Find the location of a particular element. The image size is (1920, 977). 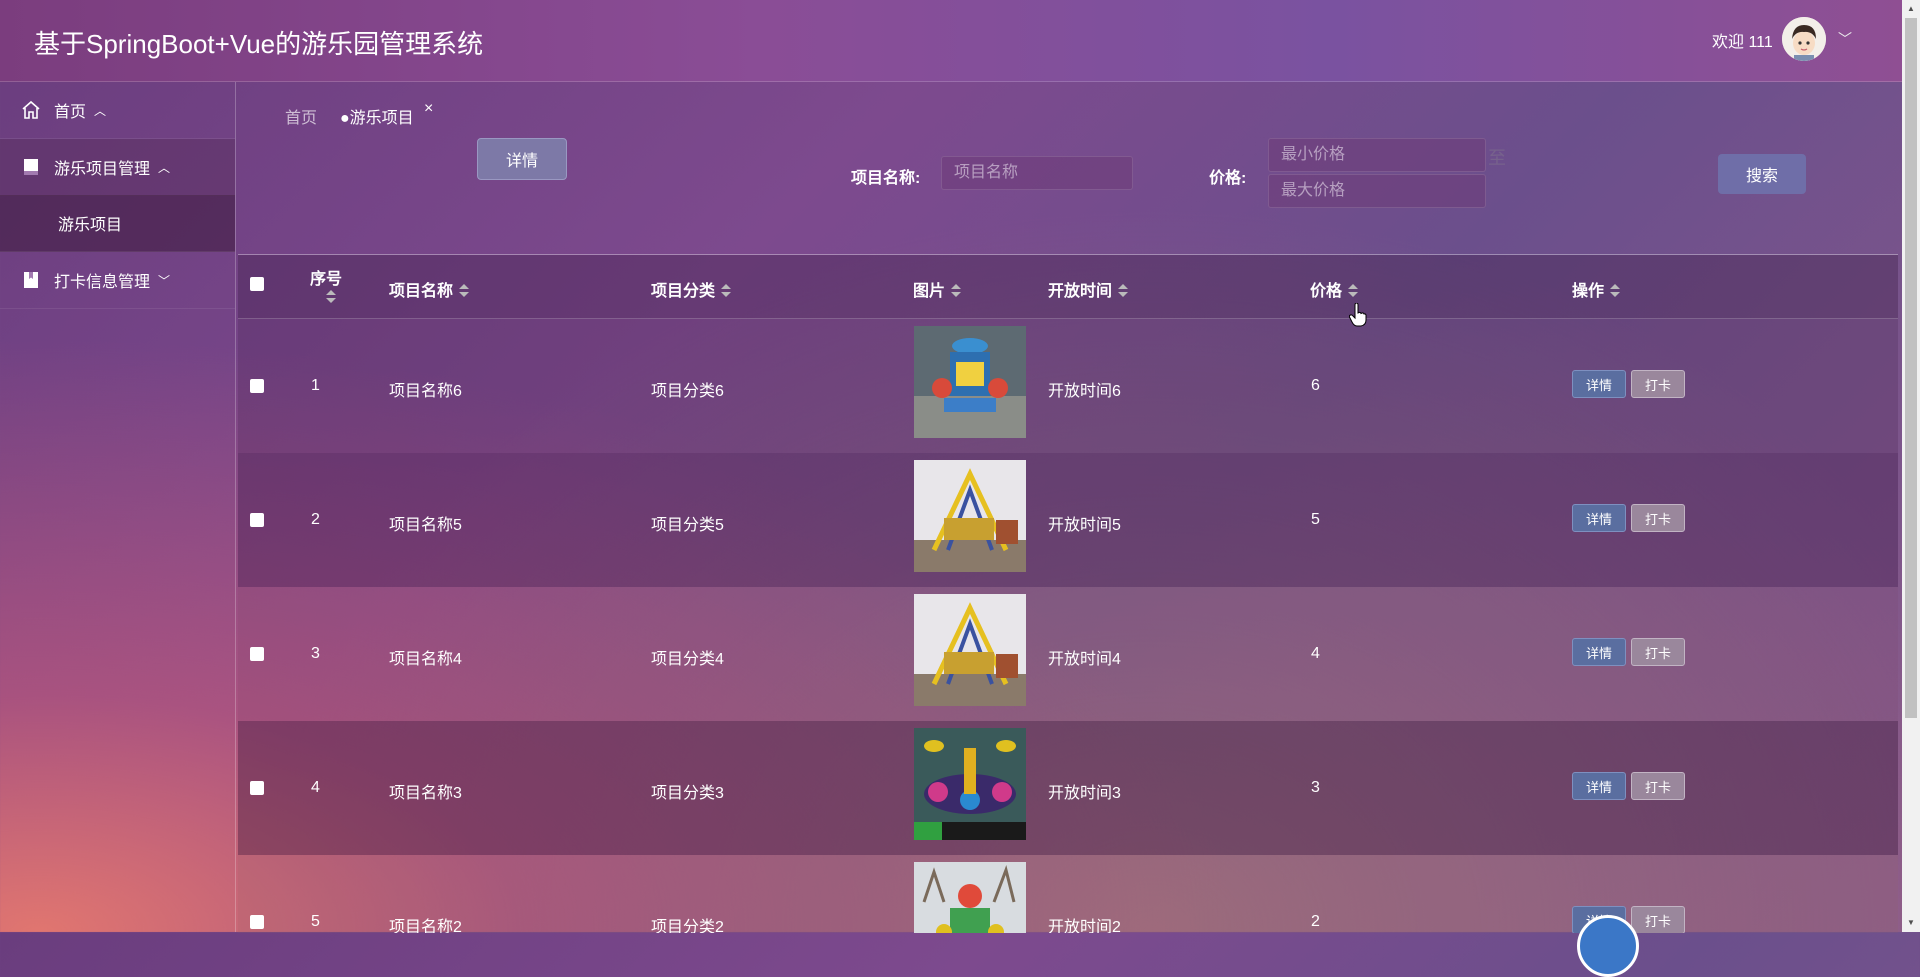

sidebar-item-label: 首页 is located at coordinates (70, 112).